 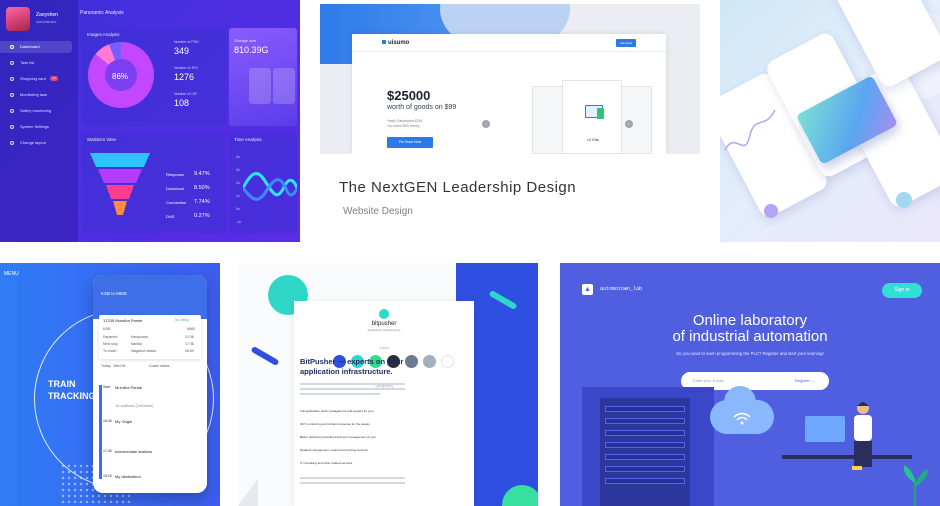 I want to click on card-stack: UI Kits, so click(x=592, y=117).